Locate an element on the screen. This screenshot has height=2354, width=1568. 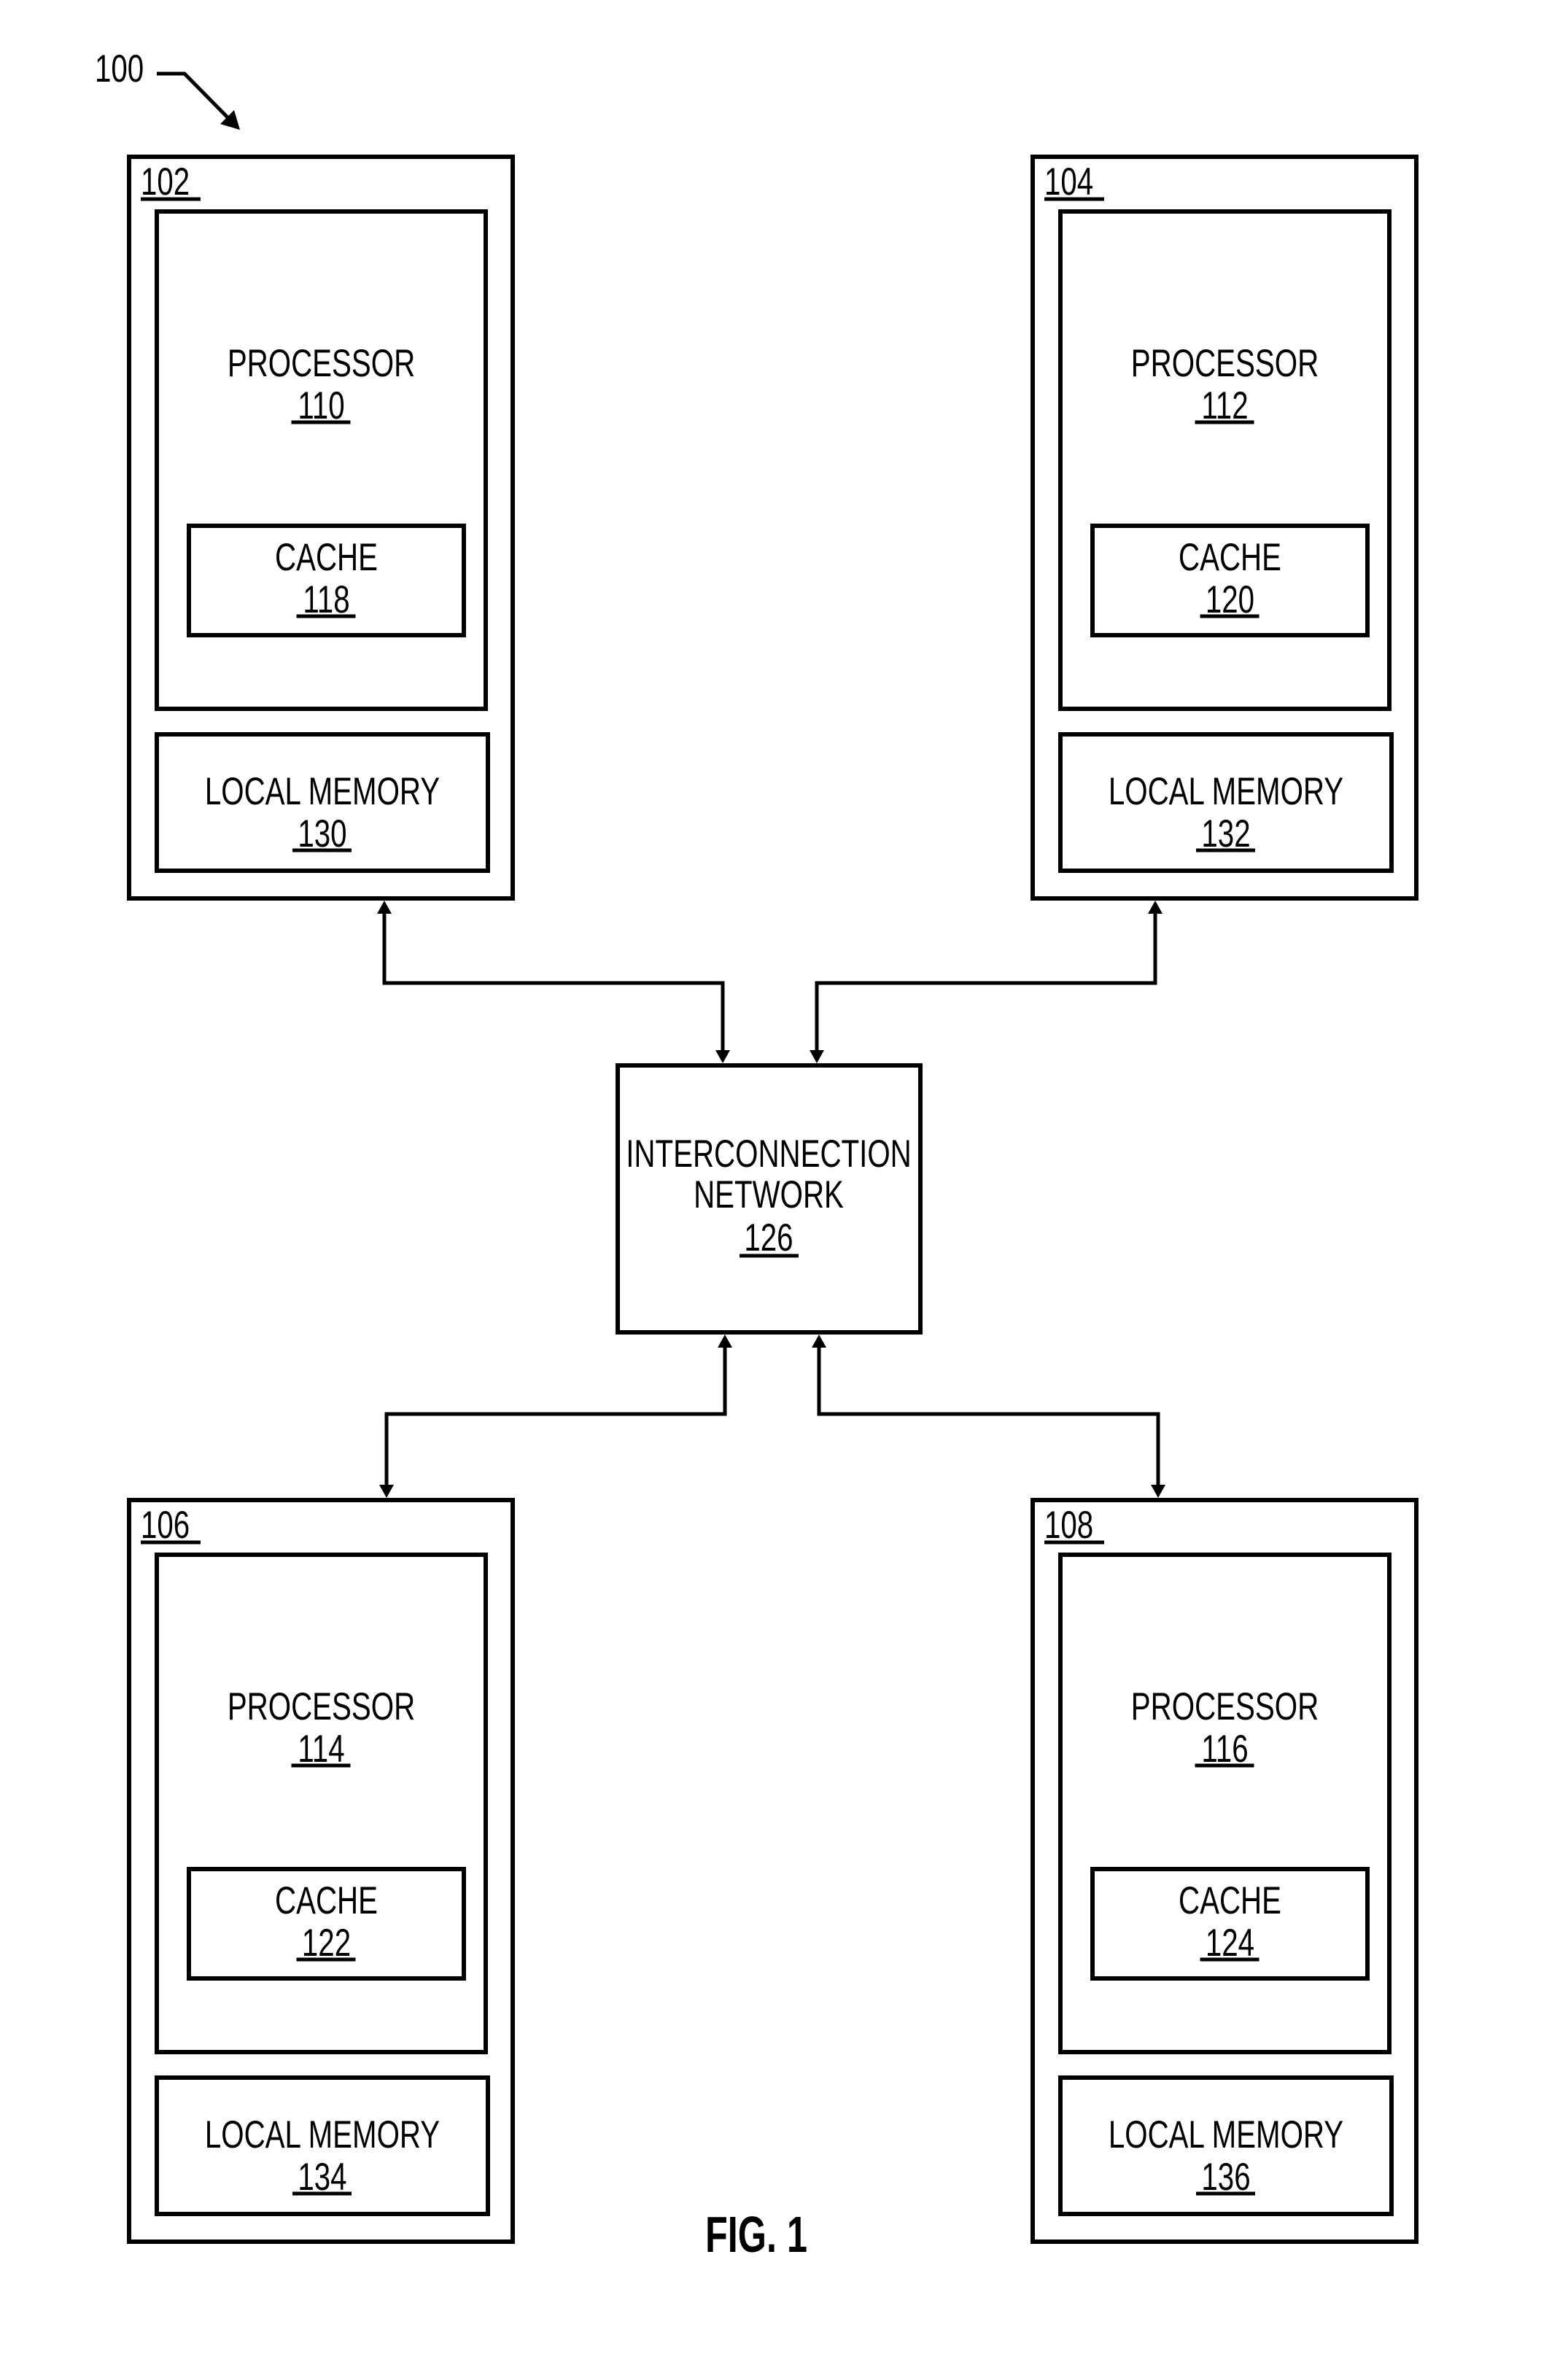
node-104: 104 PROCESSOR112 CACHE120 LOCAL MEMORY132 is located at coordinates (1224, 528).